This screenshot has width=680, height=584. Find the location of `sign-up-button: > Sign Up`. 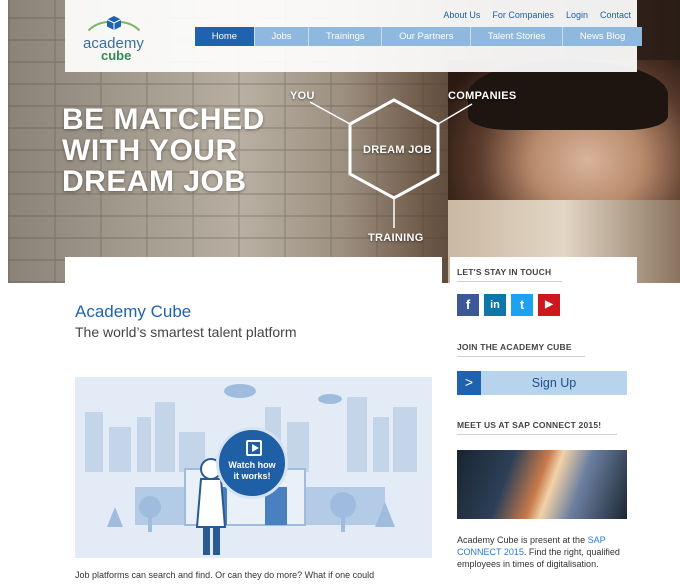

sign-up-button: > Sign Up is located at coordinates (542, 383).